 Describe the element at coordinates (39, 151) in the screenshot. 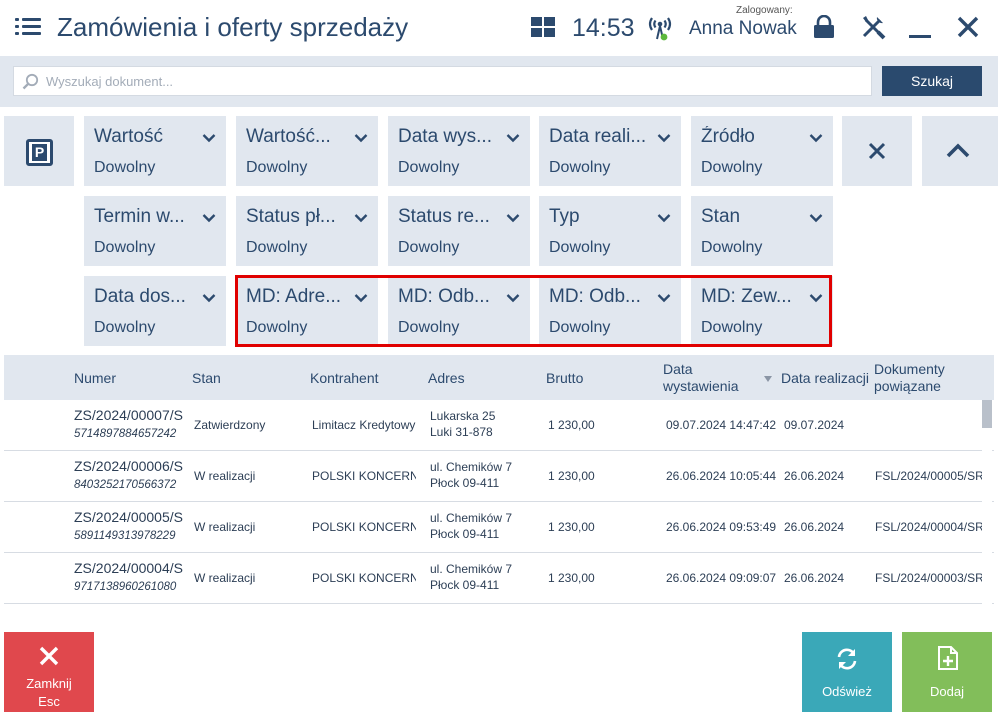

I see `parameters-button: P` at that location.